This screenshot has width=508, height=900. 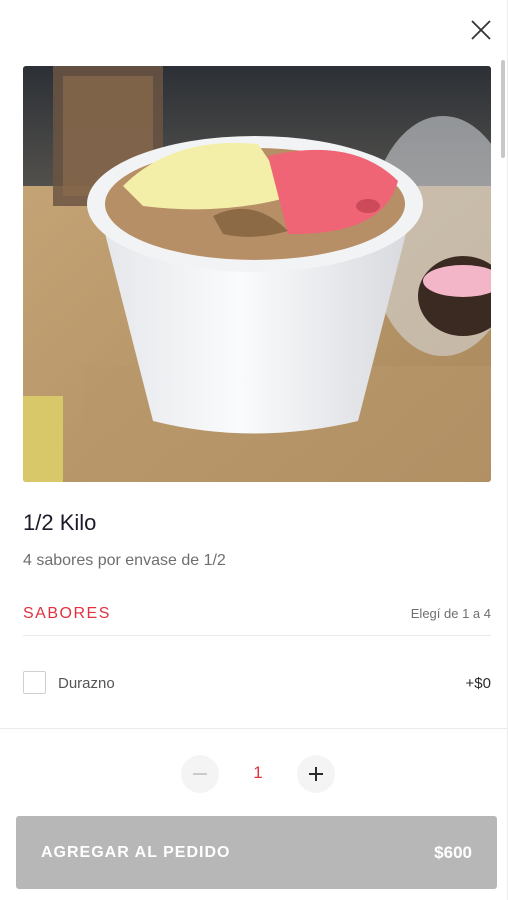 I want to click on close-button, so click(x=481, y=30).